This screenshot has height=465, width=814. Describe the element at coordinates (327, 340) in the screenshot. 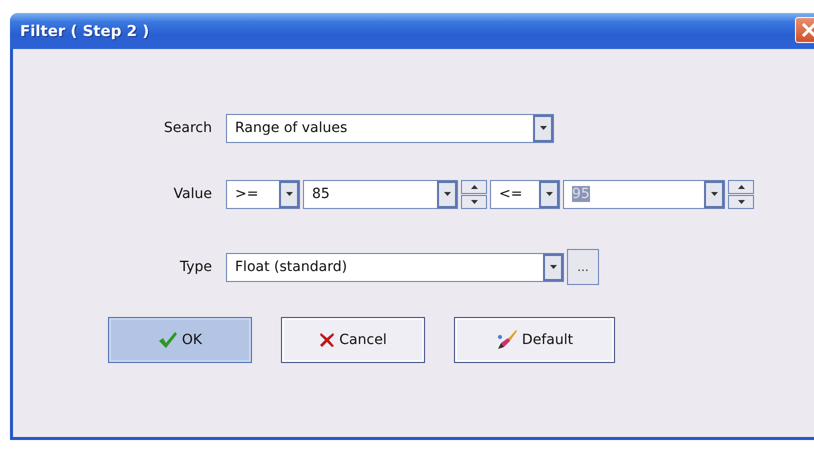

I see `cross-icon` at that location.